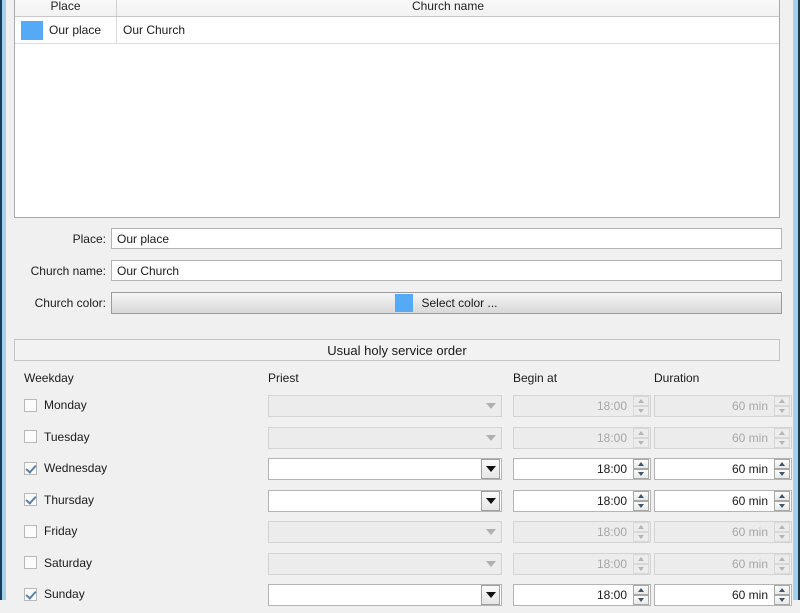 The height and width of the screenshot is (613, 800). Describe the element at coordinates (75, 30) in the screenshot. I see `table-cell-place-label: Our place` at that location.